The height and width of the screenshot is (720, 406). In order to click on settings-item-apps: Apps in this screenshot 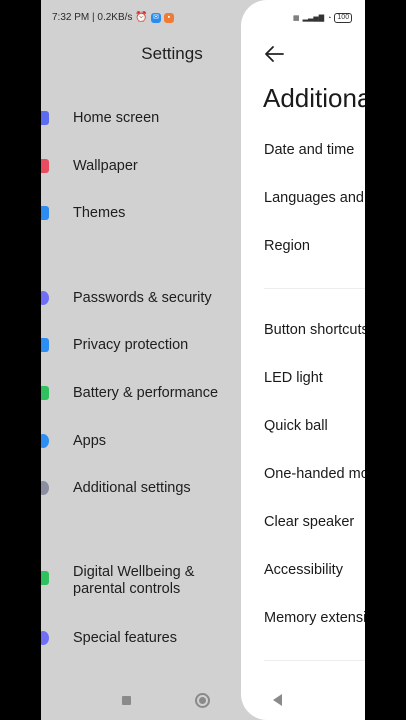, I will do `click(141, 442)`.